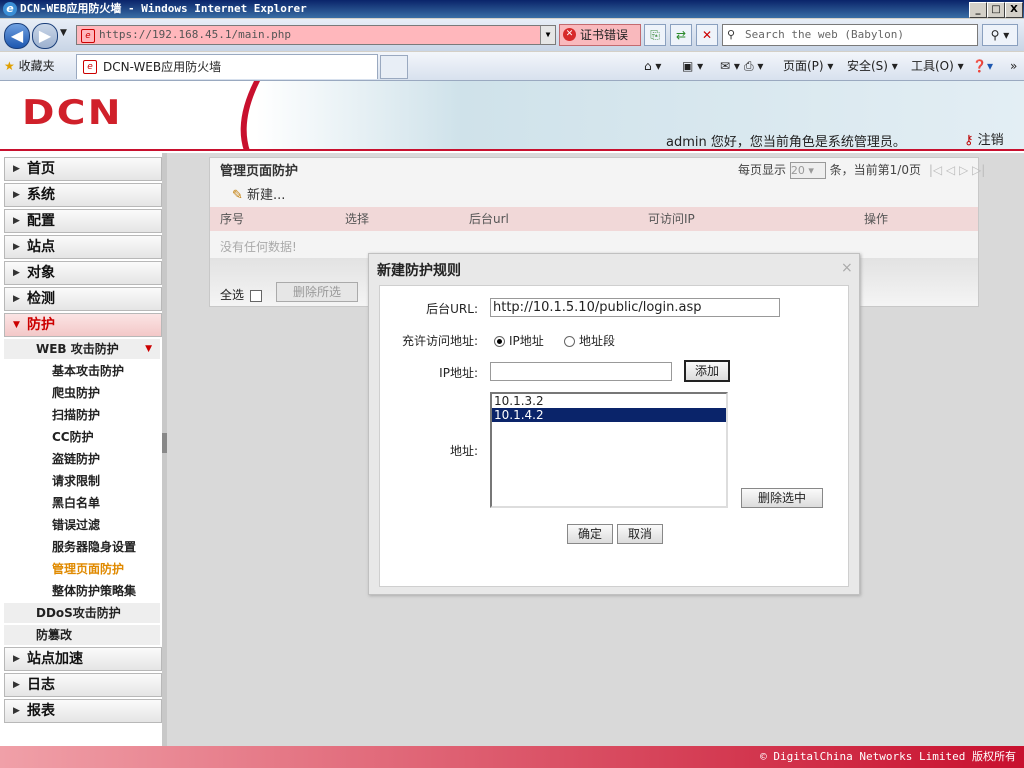  What do you see at coordinates (17, 36) in the screenshot?
I see `back-button: ◀` at bounding box center [17, 36].